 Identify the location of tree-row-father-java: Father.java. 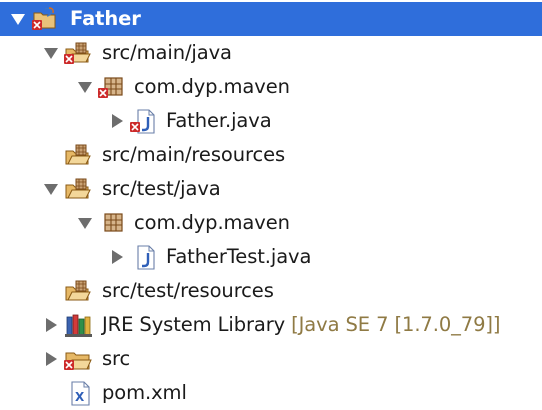
(271, 121).